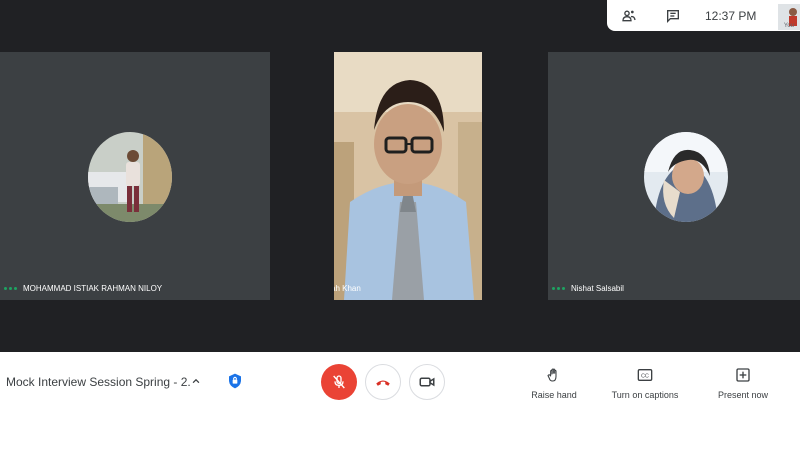 Image resolution: width=800 pixels, height=450 pixels. I want to click on camera-icon, so click(427, 382).